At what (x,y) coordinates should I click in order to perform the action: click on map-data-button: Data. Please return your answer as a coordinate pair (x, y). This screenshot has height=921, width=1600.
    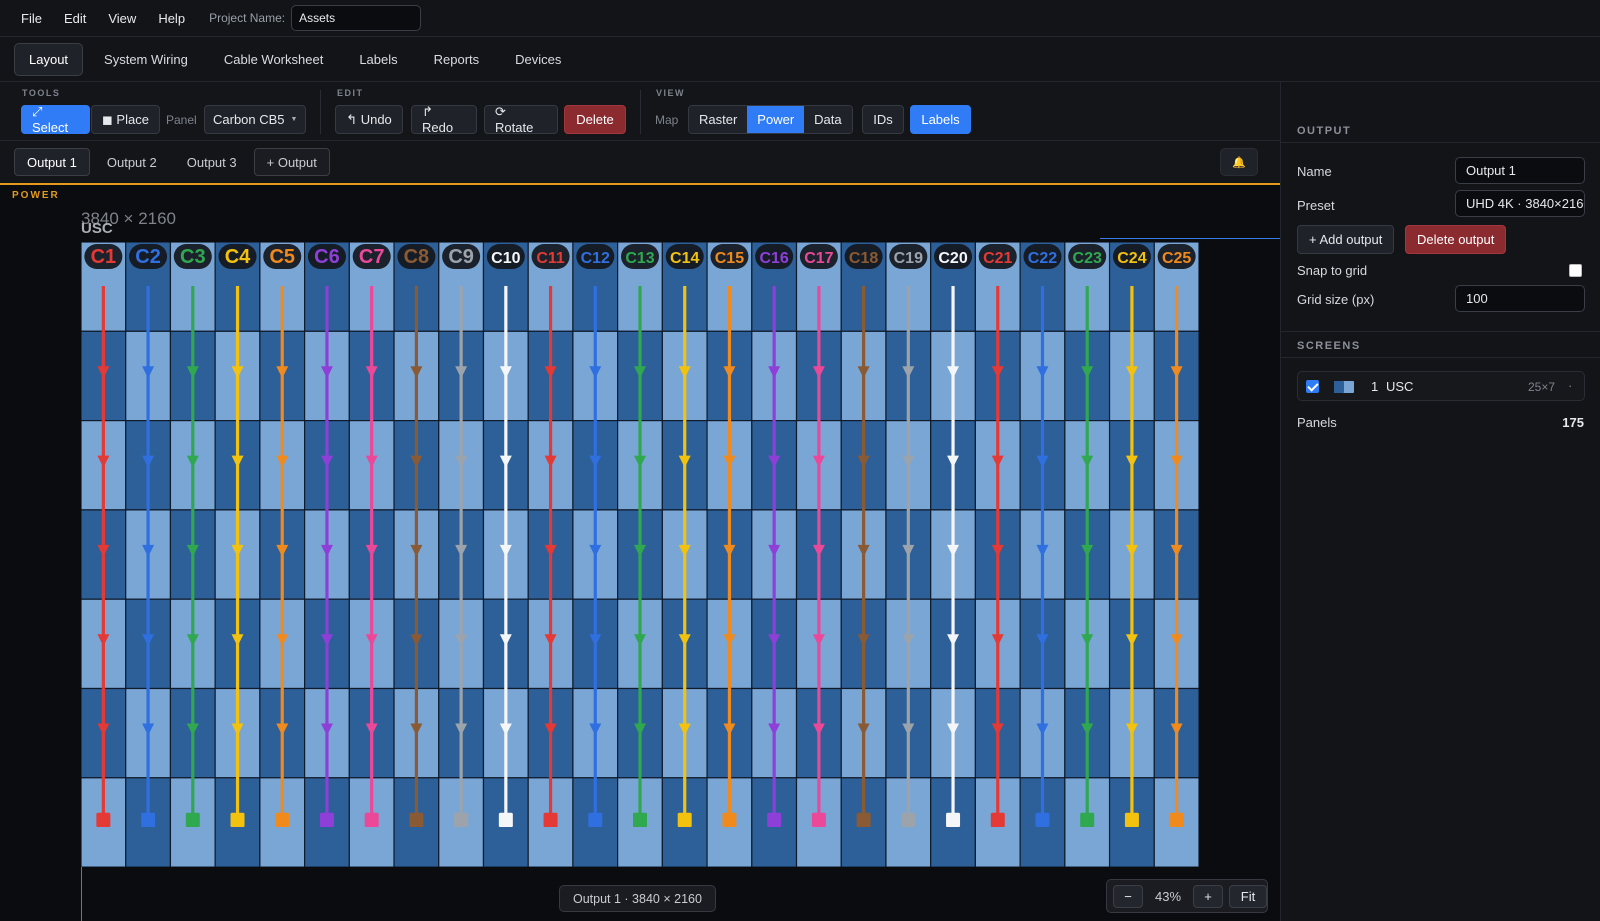
    Looking at the image, I should click on (828, 119).